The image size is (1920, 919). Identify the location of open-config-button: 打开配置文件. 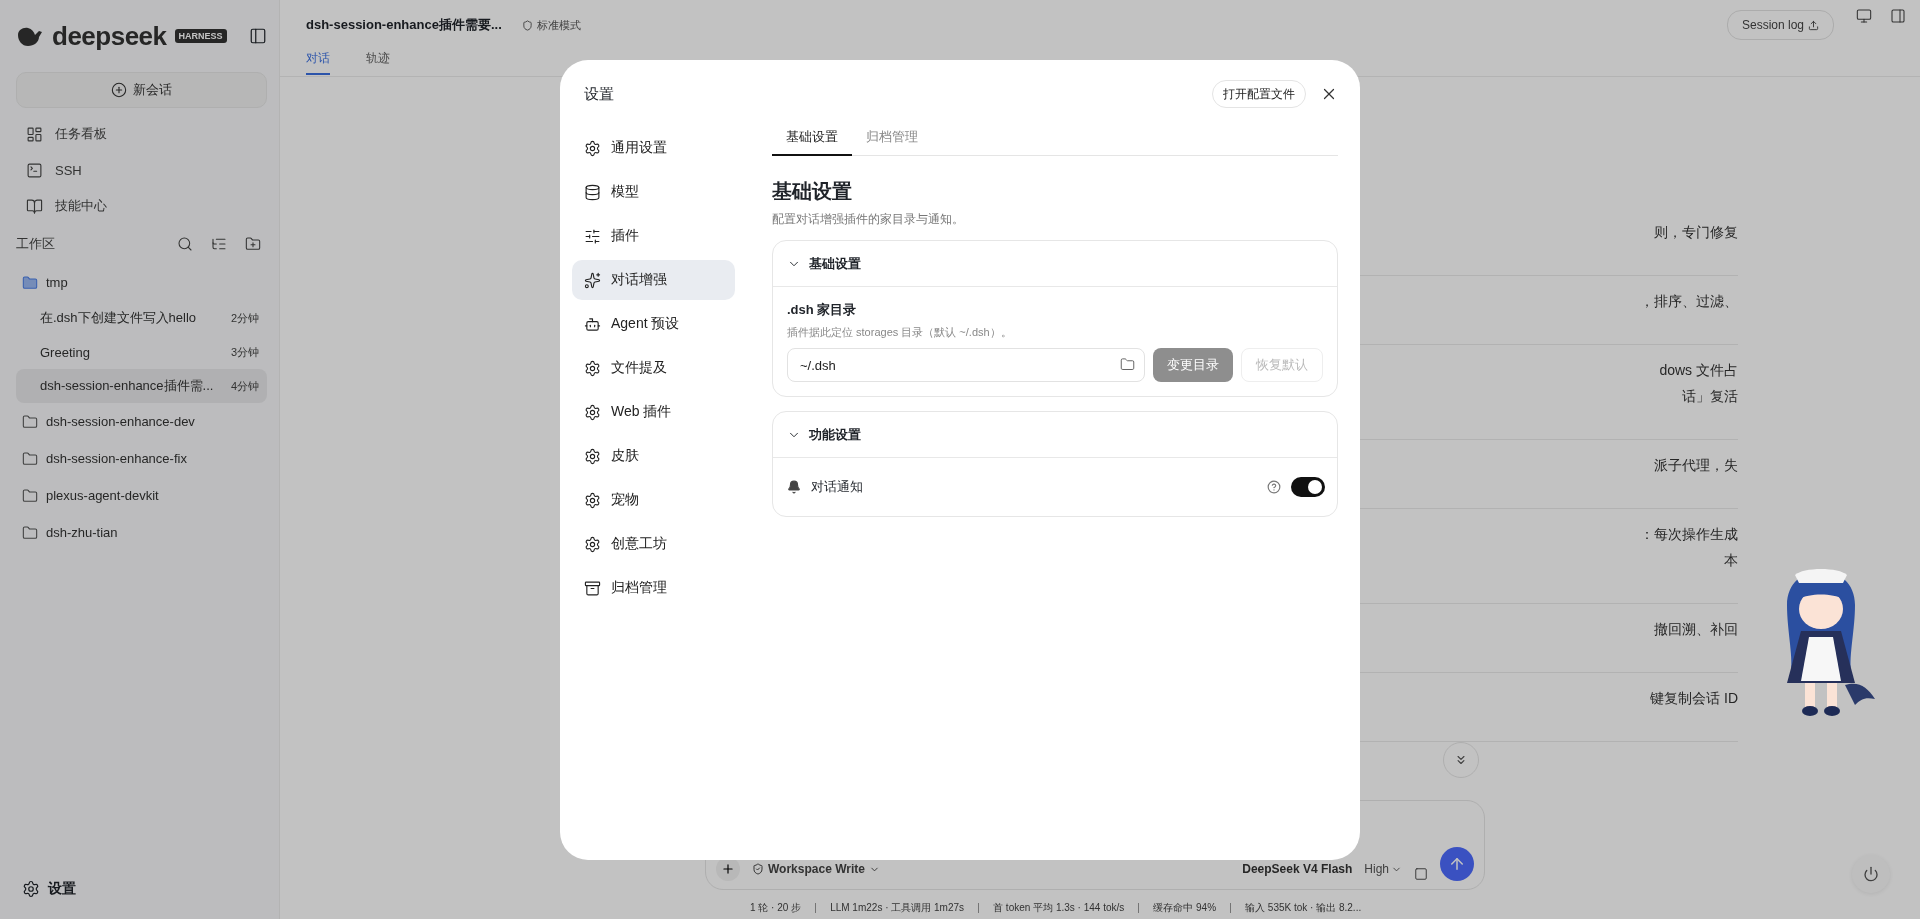
(1259, 94).